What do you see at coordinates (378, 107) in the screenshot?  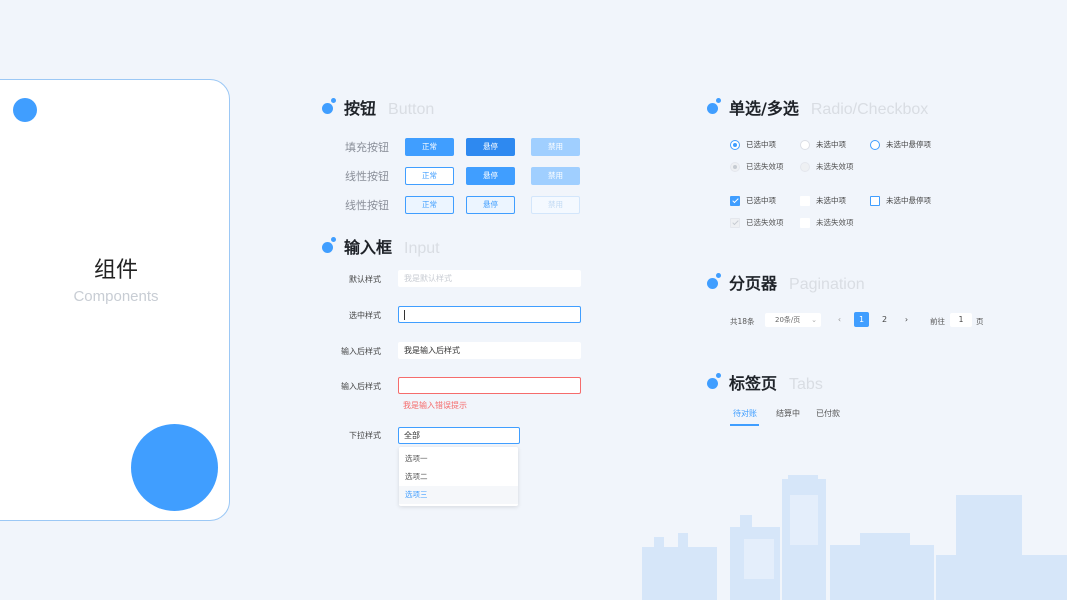 I see `section-header-button: 按钮 Button` at bounding box center [378, 107].